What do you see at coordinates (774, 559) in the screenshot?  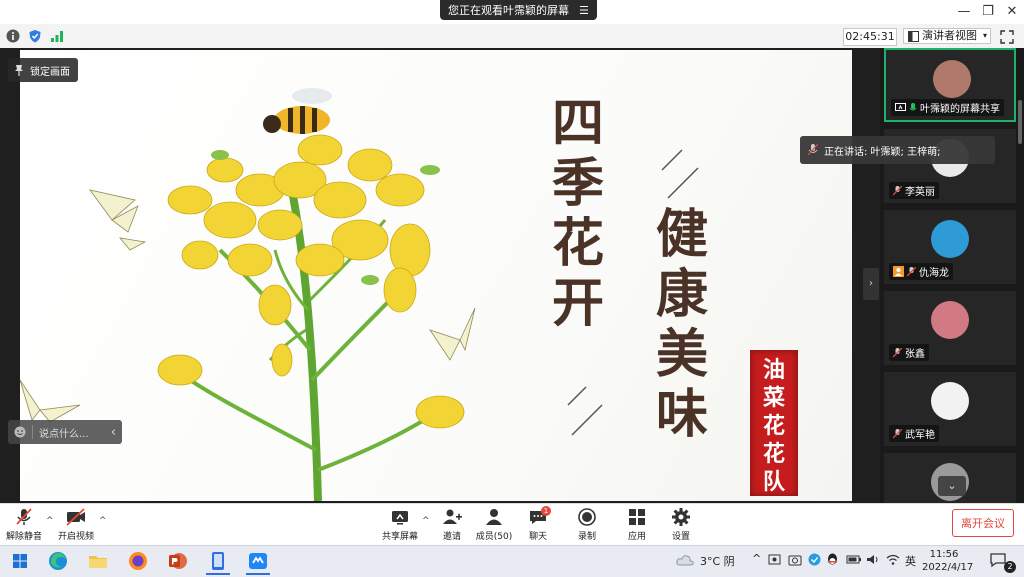 I see `tray-app-icon` at bounding box center [774, 559].